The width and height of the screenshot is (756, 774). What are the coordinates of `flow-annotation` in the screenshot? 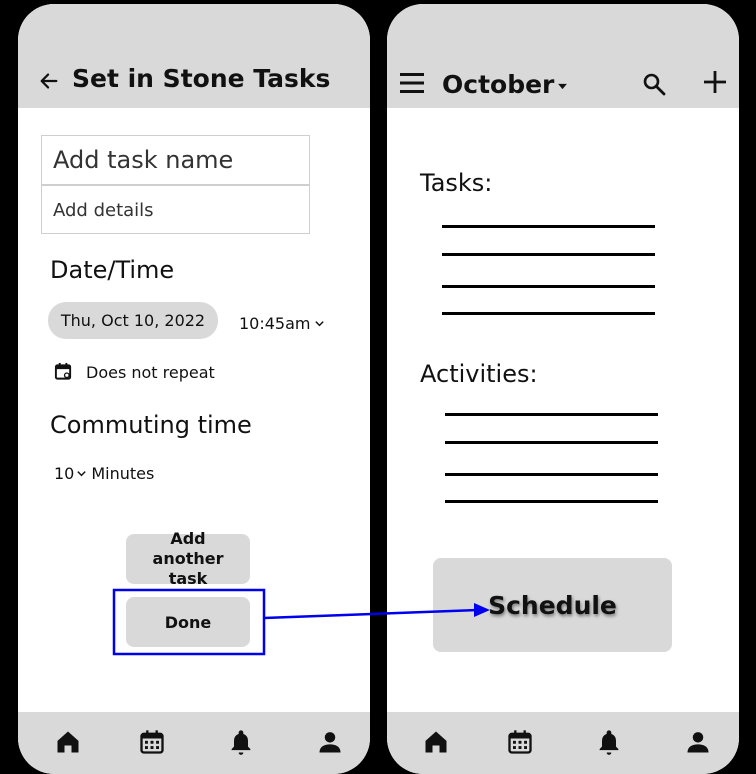 It's located at (301, 622).